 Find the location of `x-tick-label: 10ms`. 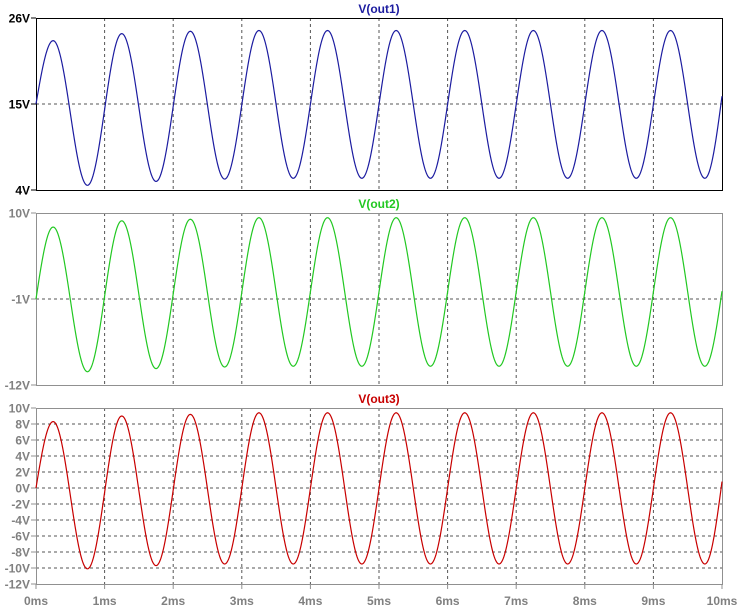

x-tick-label: 10ms is located at coordinates (722, 601).